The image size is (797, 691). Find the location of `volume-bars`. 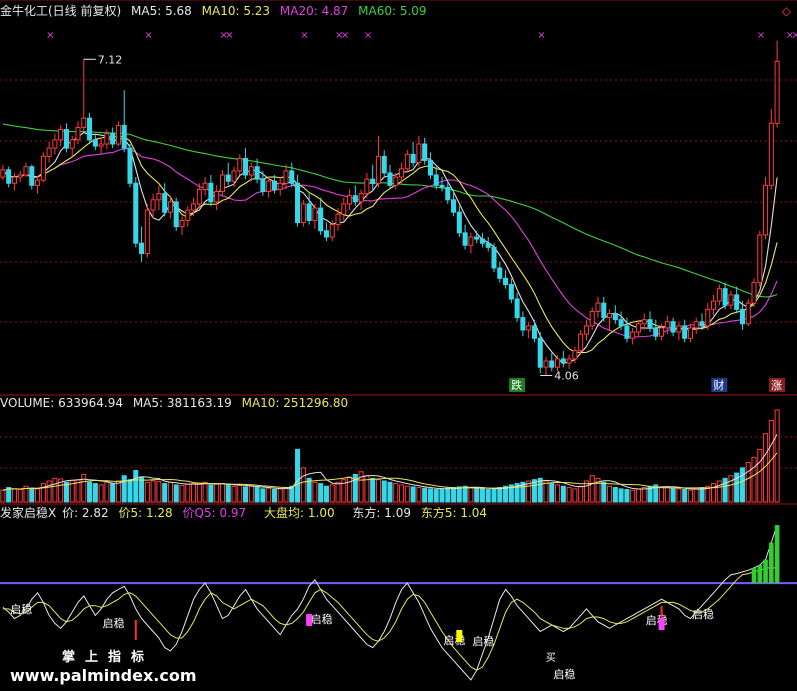

volume-bars is located at coordinates (390, 456).